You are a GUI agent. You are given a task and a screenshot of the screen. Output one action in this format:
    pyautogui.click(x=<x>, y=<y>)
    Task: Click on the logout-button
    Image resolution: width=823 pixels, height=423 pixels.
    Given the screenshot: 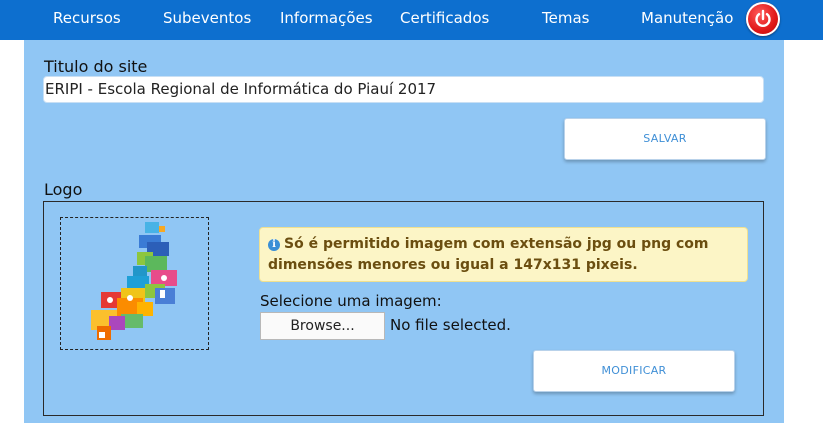 What is the action you would take?
    pyautogui.click(x=763, y=19)
    